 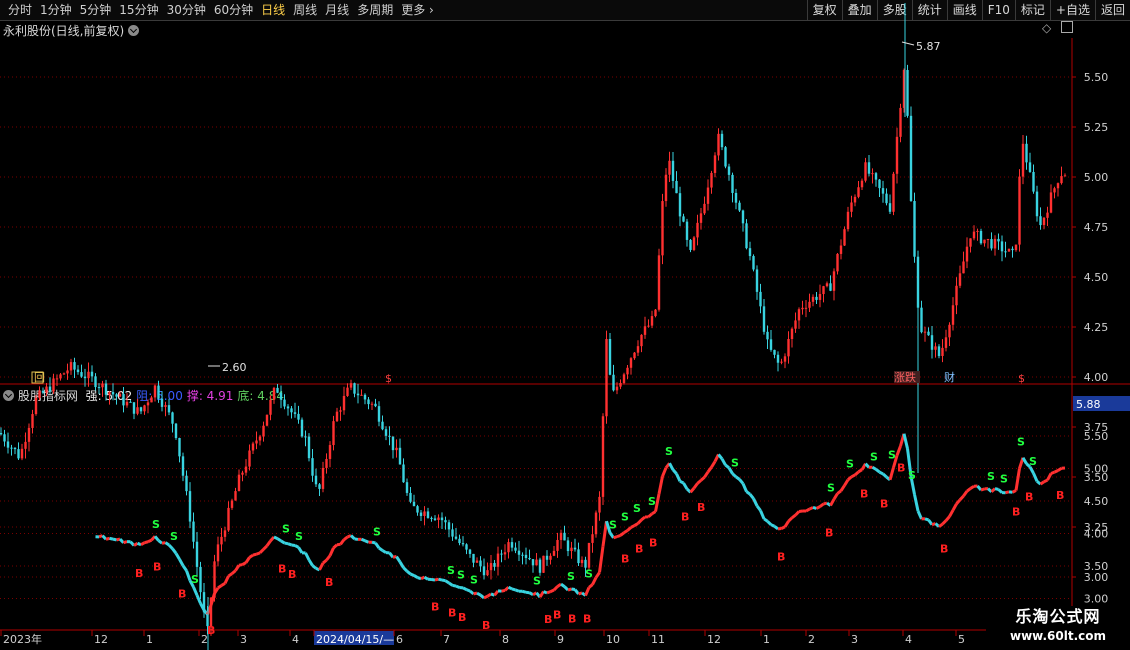 I want to click on time-axis-label: 6, so click(x=399, y=639).